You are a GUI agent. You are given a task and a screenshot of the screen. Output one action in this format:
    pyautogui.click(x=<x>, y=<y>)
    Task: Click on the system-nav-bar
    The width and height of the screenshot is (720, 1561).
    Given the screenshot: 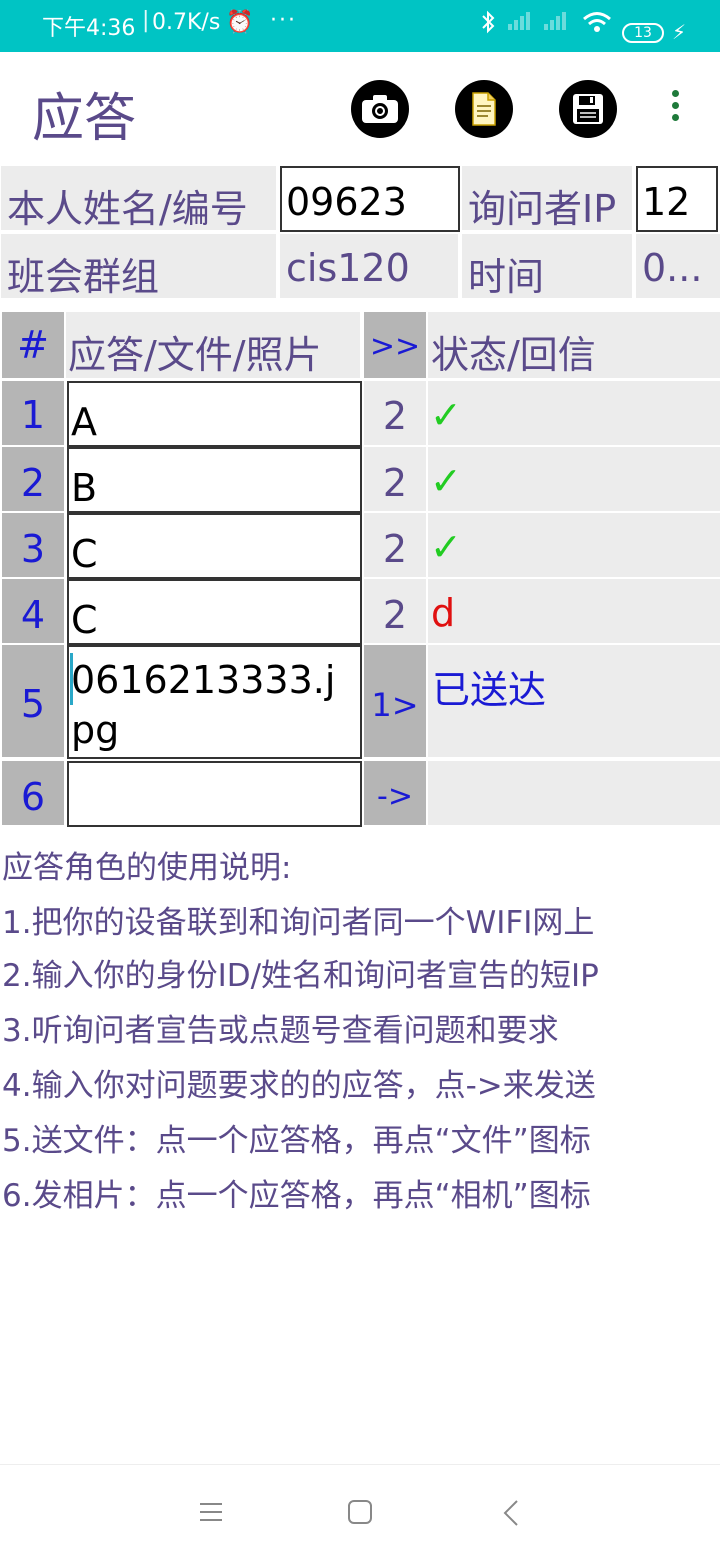 What is the action you would take?
    pyautogui.click(x=360, y=1512)
    